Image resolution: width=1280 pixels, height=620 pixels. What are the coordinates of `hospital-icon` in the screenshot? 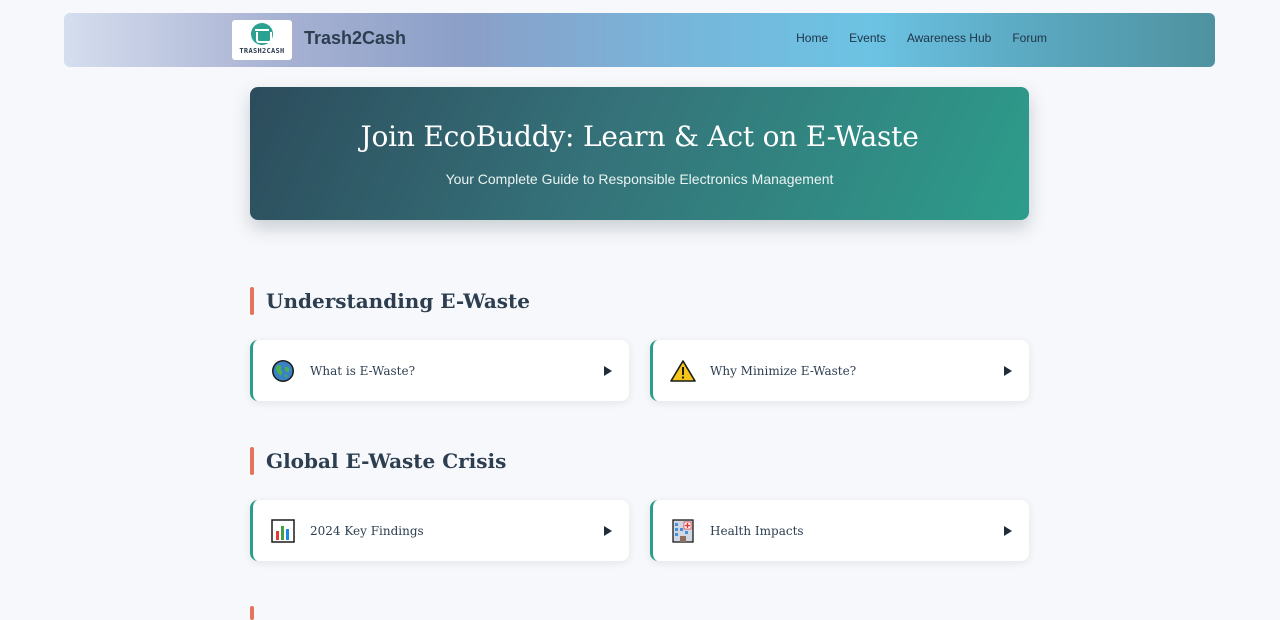 It's located at (683, 531).